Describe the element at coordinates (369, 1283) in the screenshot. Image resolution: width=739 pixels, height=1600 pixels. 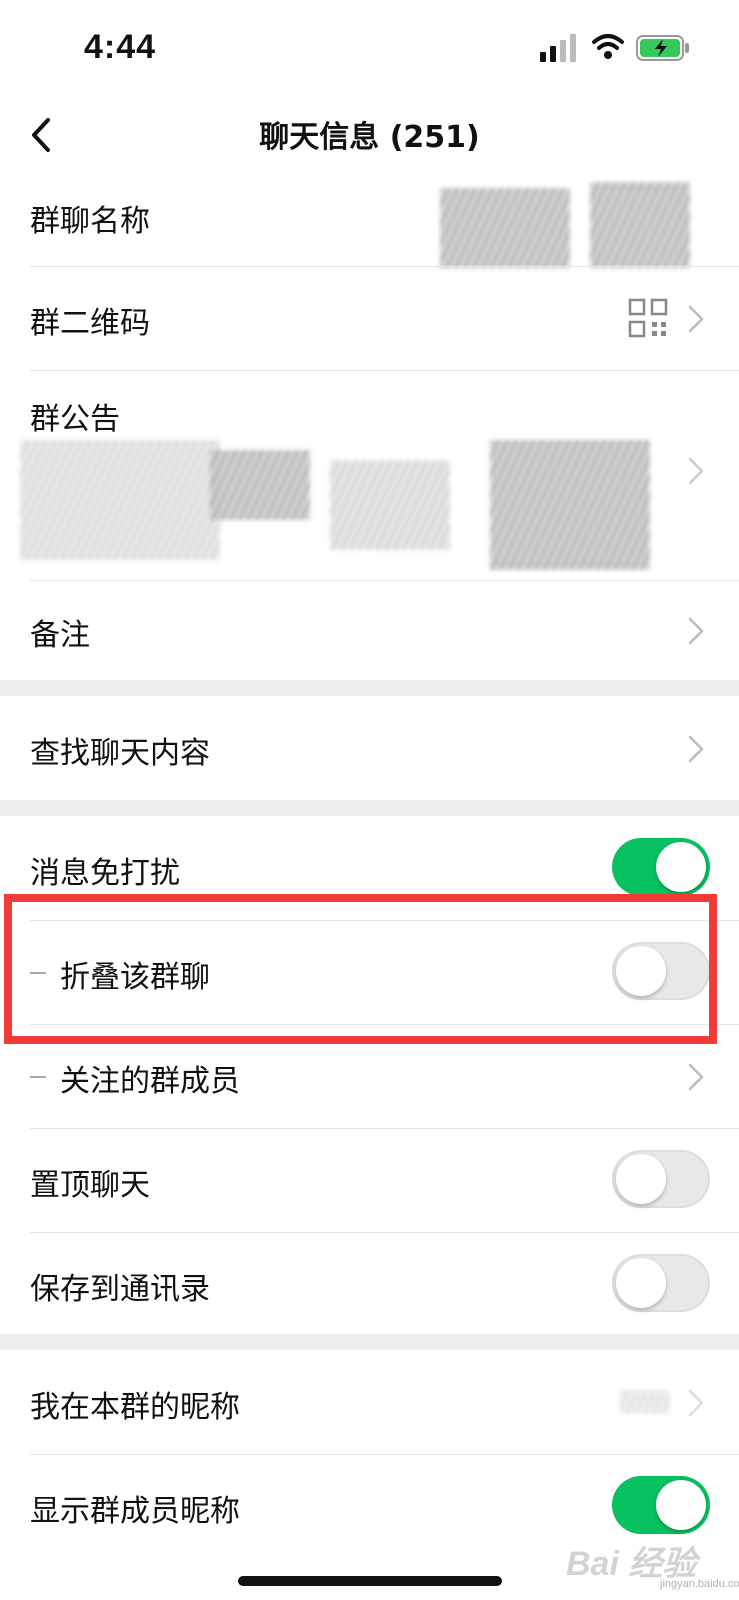
I see `save-contacts-row: 保存到通讯录` at that location.